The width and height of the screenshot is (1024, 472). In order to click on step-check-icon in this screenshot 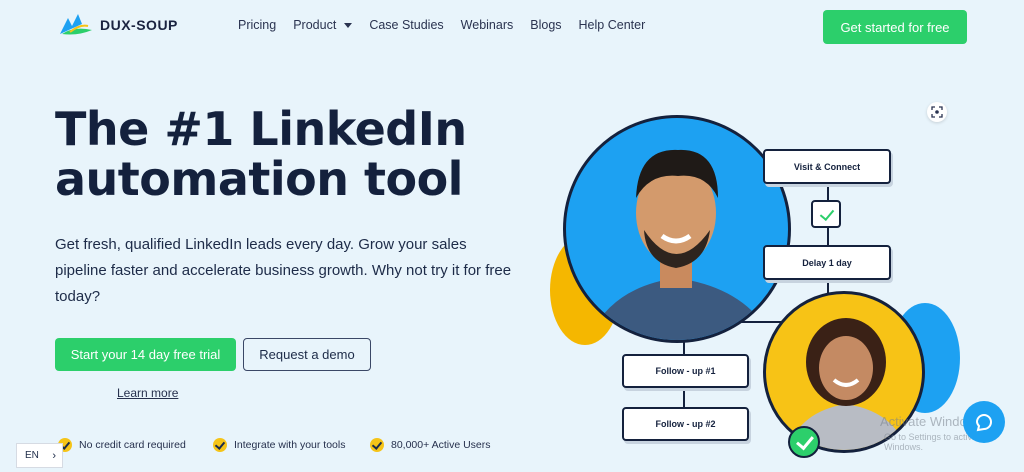, I will do `click(826, 214)`.